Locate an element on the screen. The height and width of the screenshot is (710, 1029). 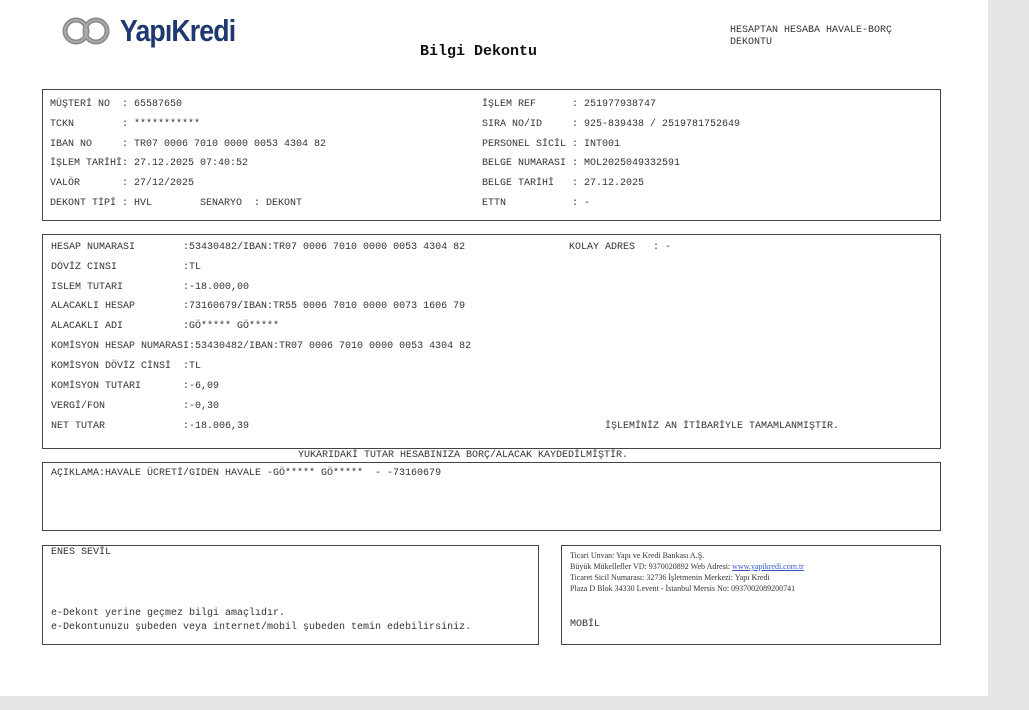
field-value: :-6,09 is located at coordinates (201, 386).